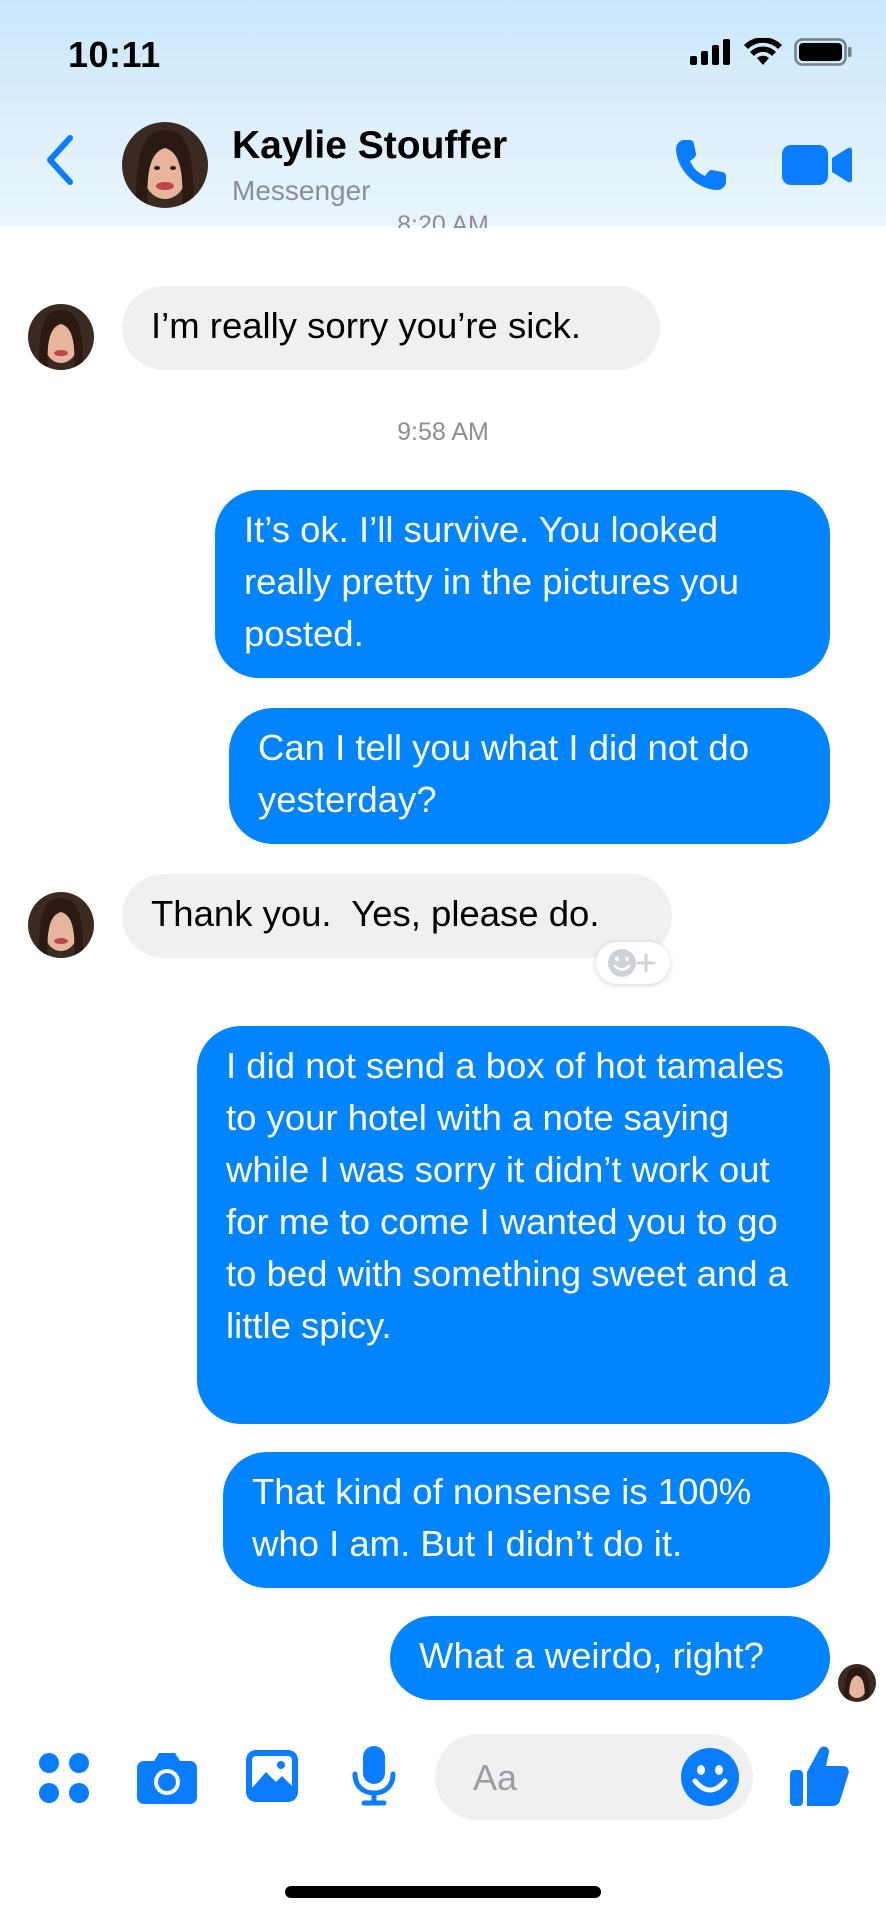 The image size is (886, 1920). I want to click on microphone-icon, so click(374, 1775).